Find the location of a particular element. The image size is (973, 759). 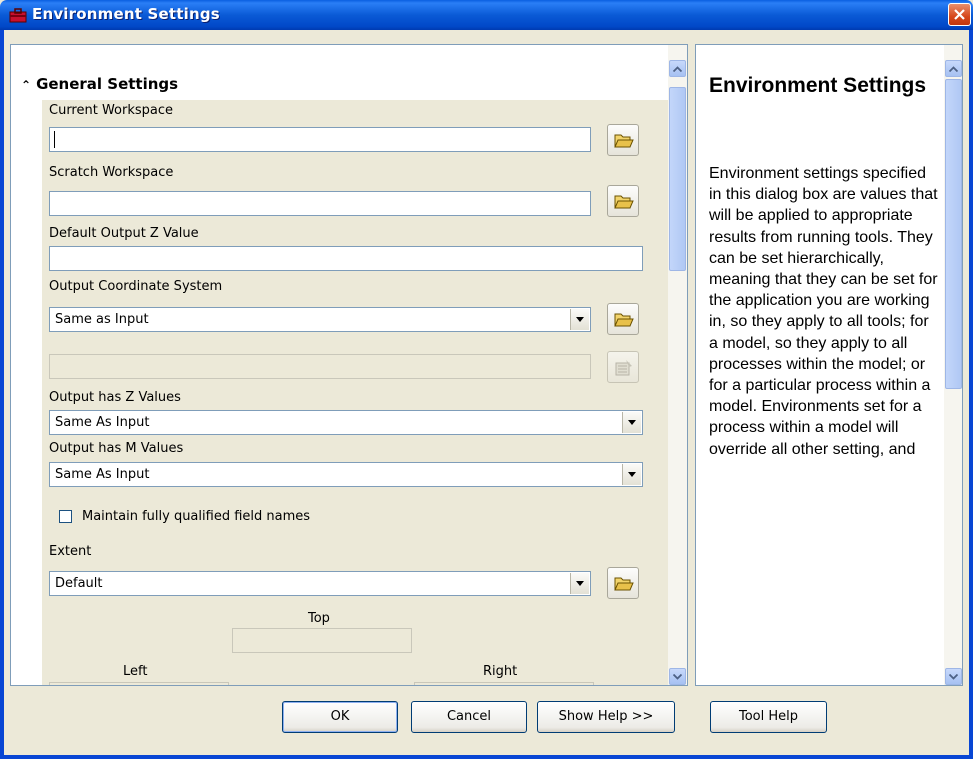

extent-value: Default is located at coordinates (79, 583).